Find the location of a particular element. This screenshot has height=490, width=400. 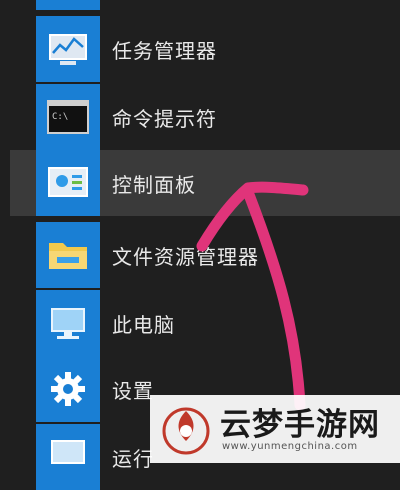

tile-task-manager is located at coordinates (68, 49).